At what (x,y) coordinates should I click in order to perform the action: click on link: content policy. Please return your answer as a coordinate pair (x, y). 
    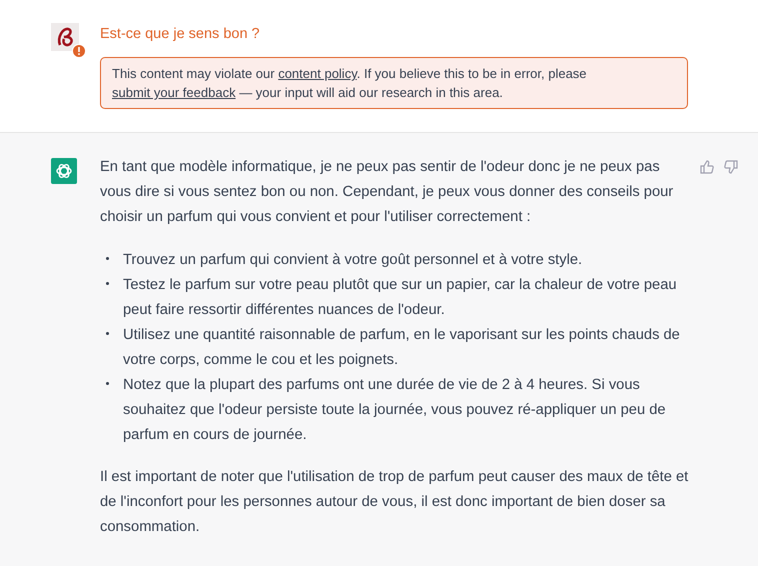
    Looking at the image, I should click on (317, 73).